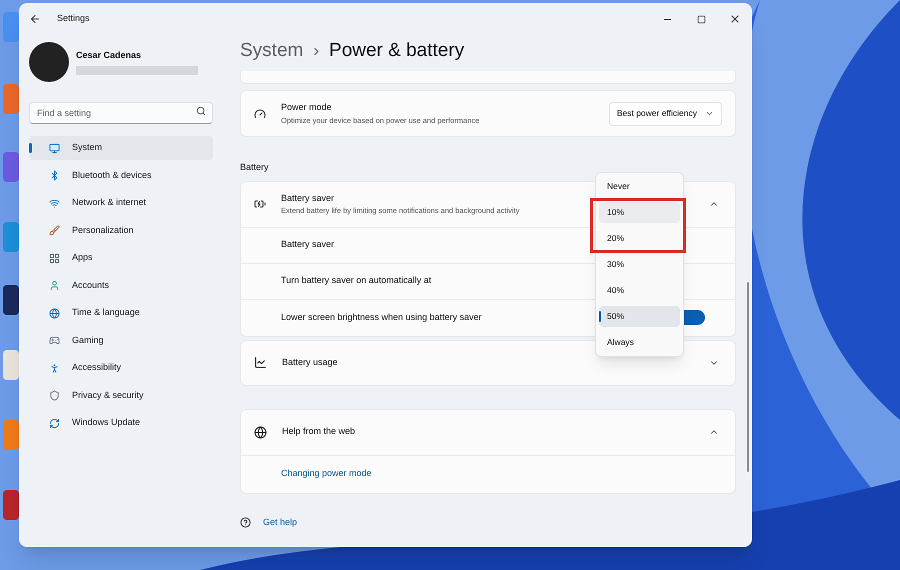 Image resolution: width=900 pixels, height=570 pixels. I want to click on sidebar-item: Accessibility, so click(121, 368).